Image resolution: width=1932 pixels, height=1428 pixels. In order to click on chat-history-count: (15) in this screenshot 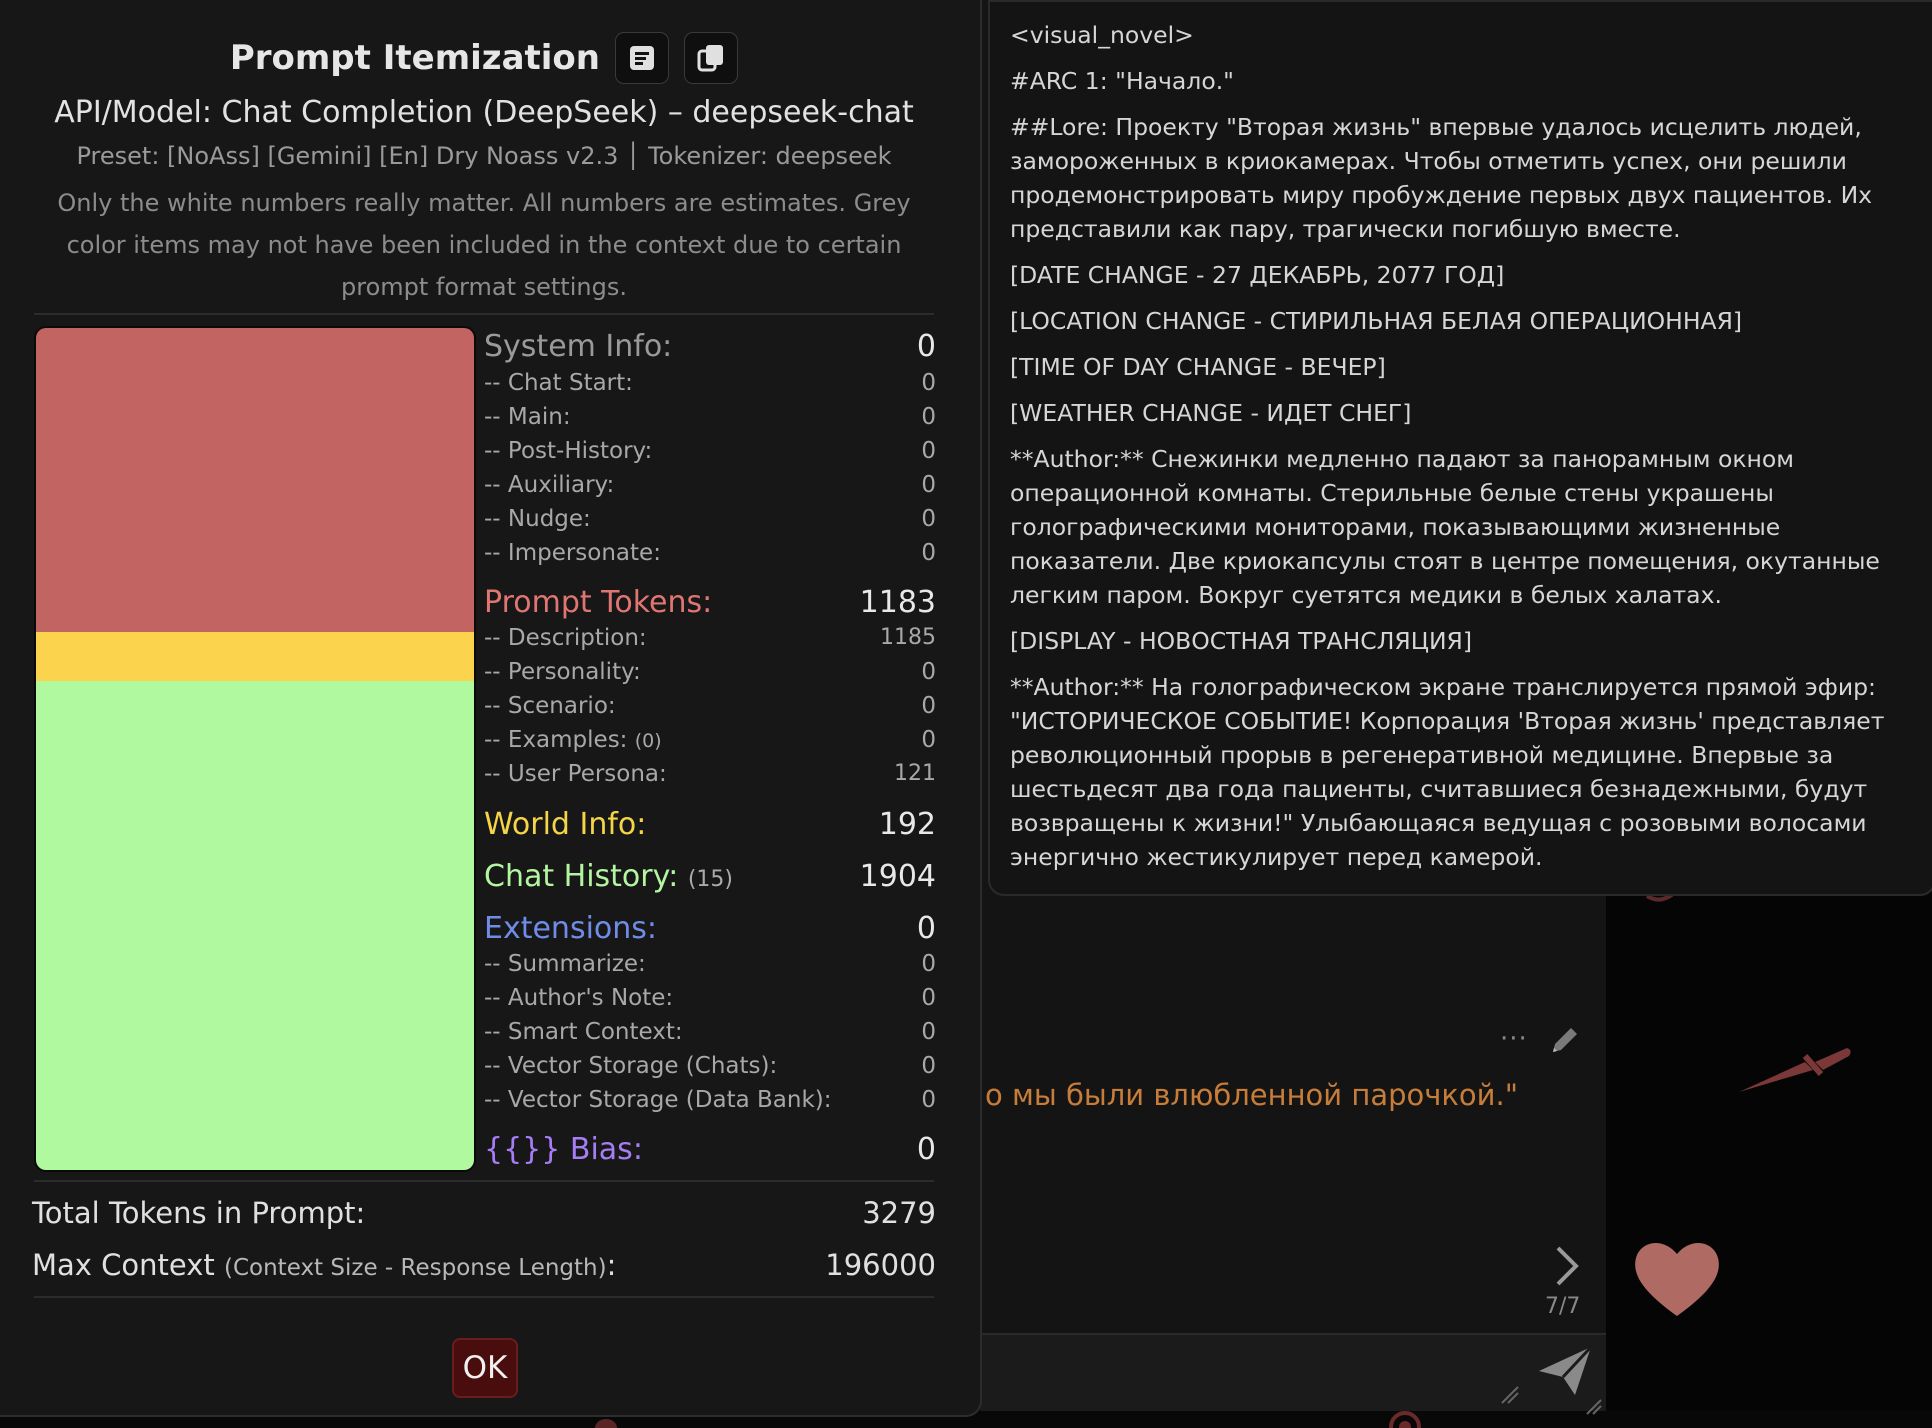, I will do `click(710, 879)`.